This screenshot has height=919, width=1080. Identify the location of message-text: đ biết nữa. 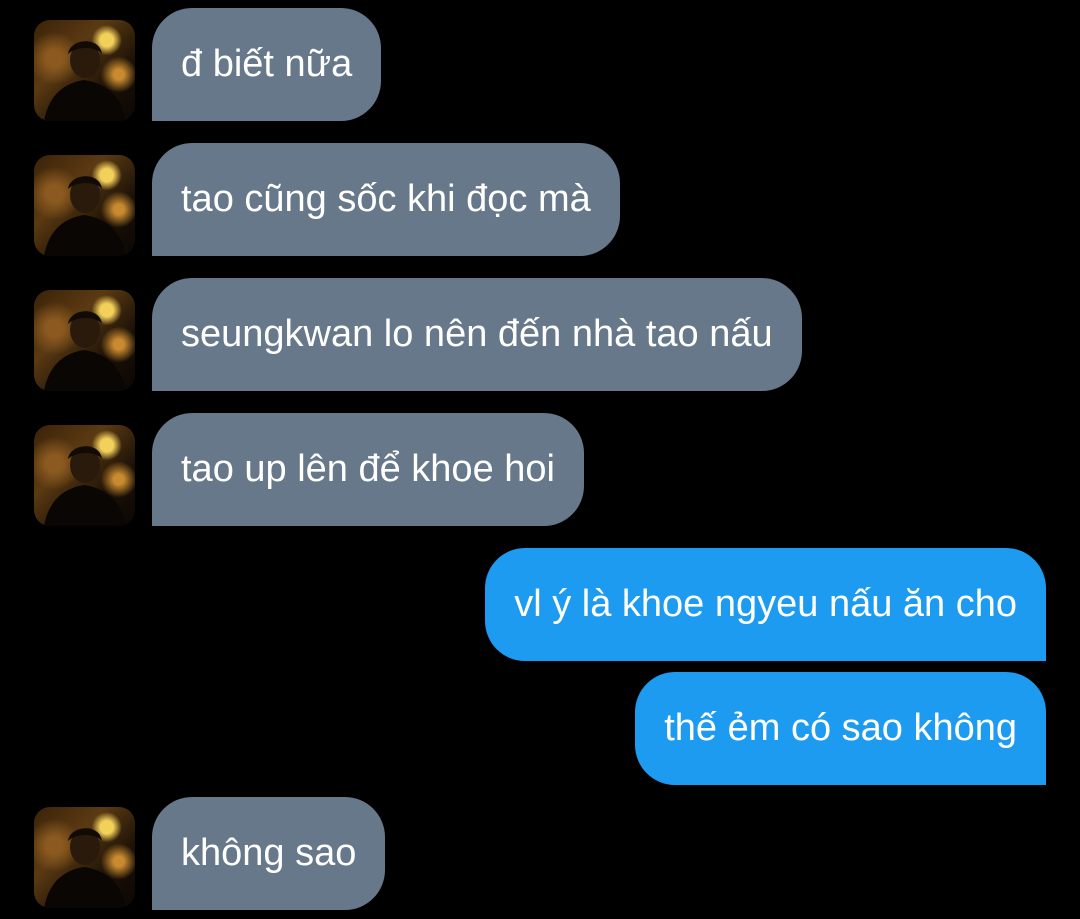
(267, 64).